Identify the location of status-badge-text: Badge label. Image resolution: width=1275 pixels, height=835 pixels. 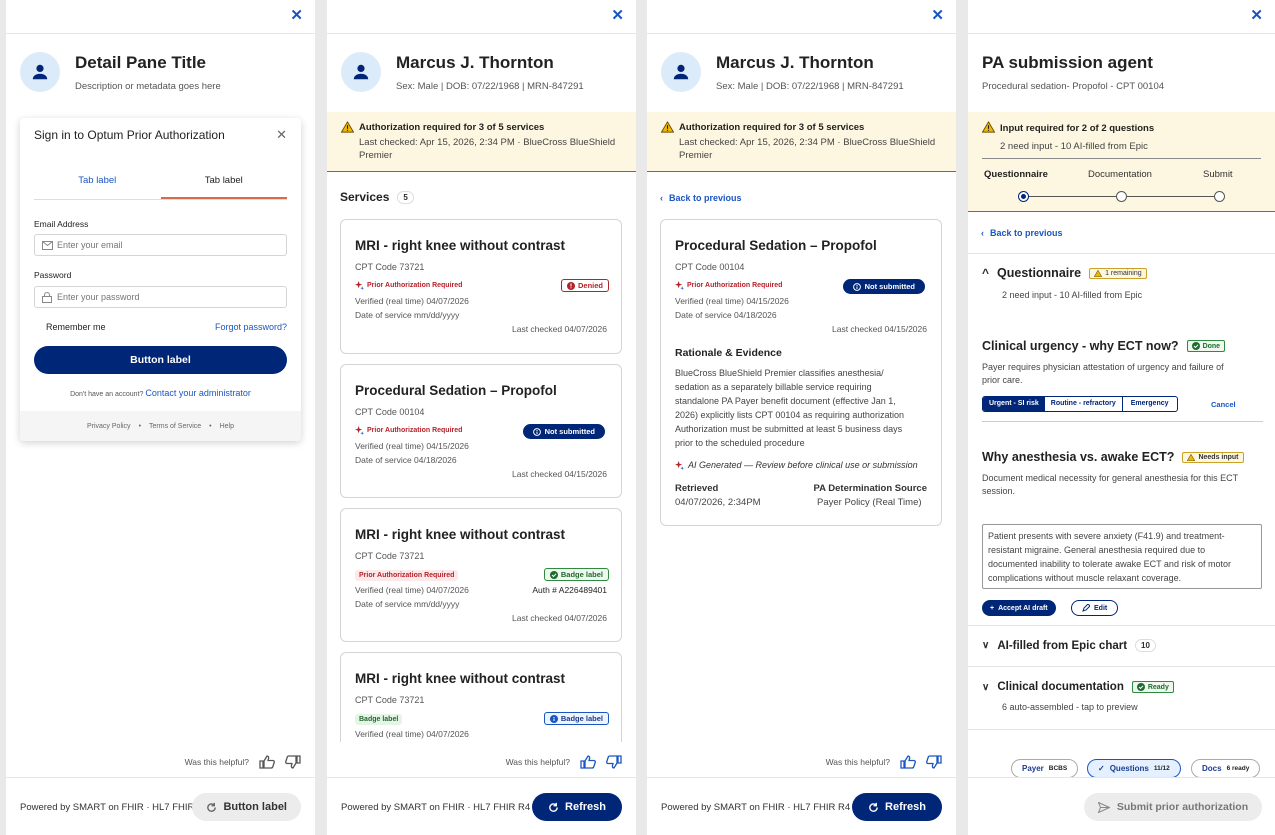
(581, 718).